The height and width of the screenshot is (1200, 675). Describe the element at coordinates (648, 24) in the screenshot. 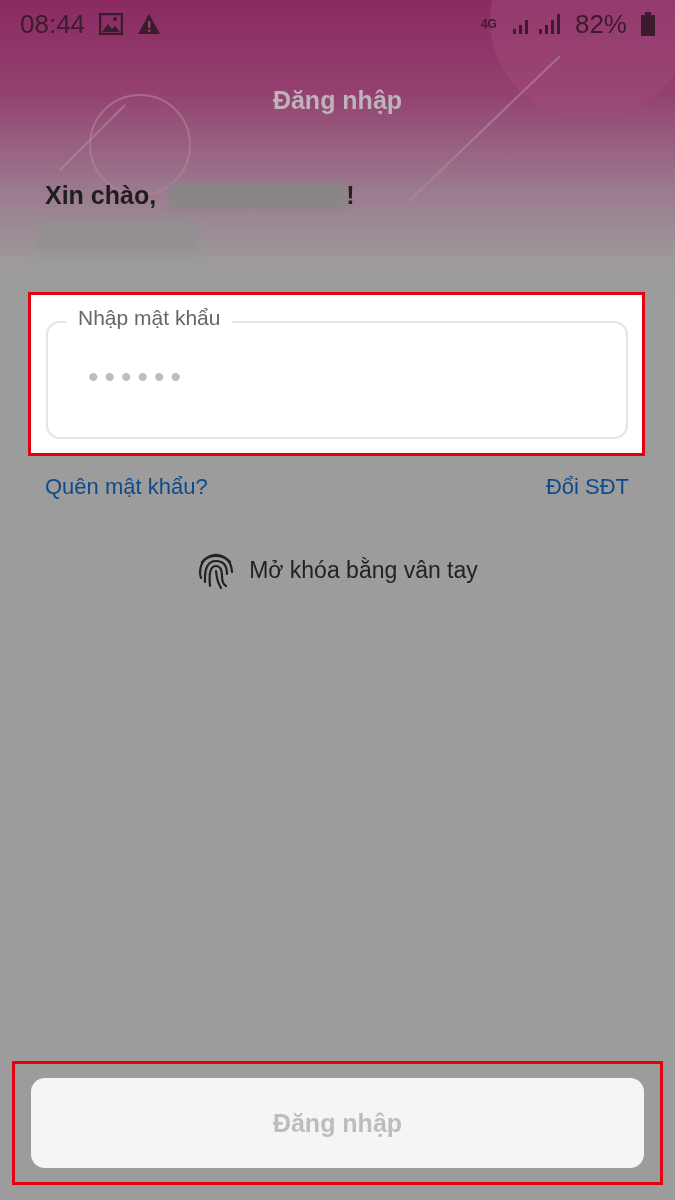

I see `battery-icon` at that location.